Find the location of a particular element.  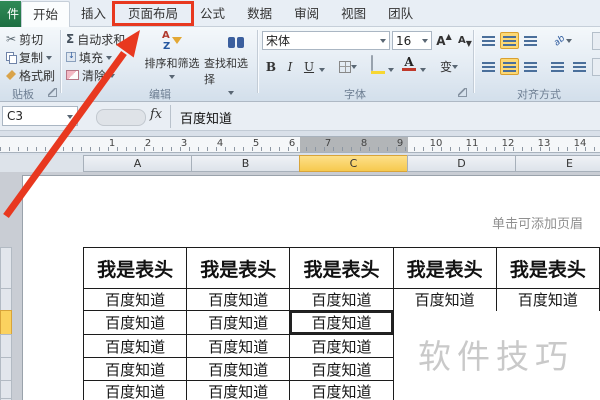

file-tab: 件 is located at coordinates (10, 14).